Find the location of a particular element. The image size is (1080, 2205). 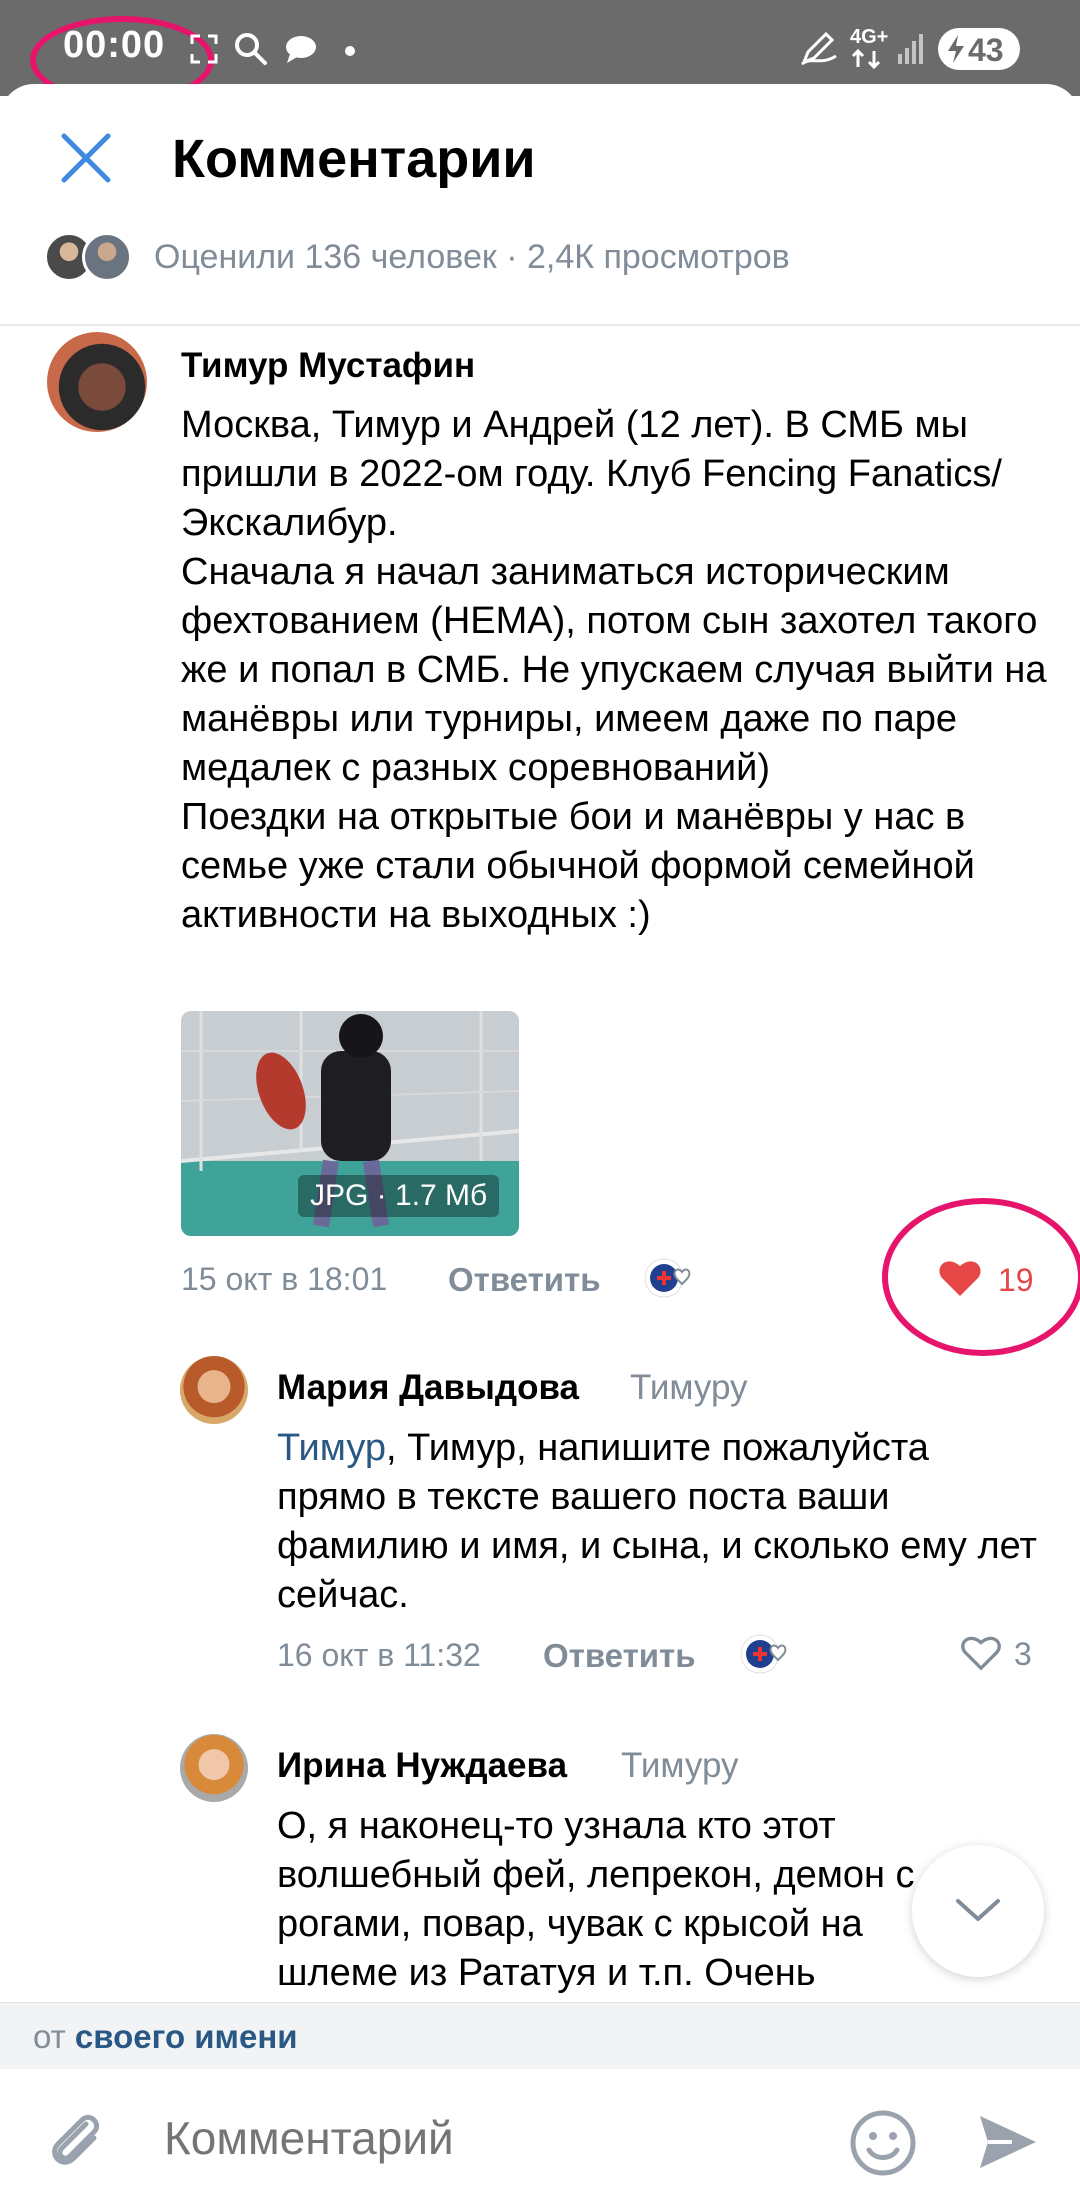

likes-summary: Оценили 136 человек · 2,4К просмотров is located at coordinates (472, 257).